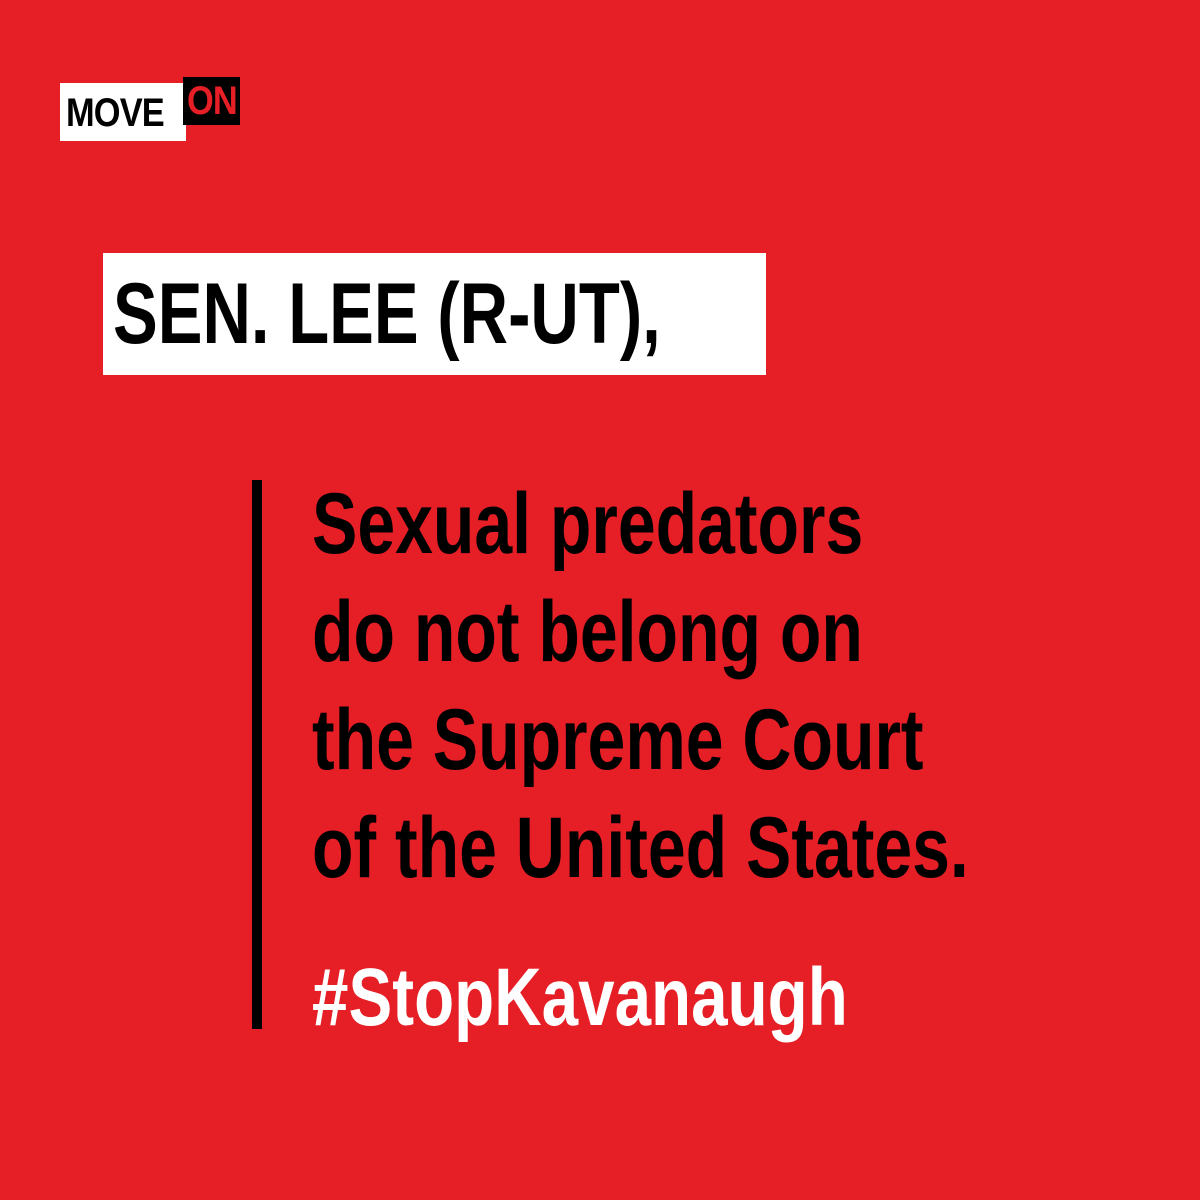  I want to click on addressee-text: SEN. LEE (R-UT),, so click(387, 314).